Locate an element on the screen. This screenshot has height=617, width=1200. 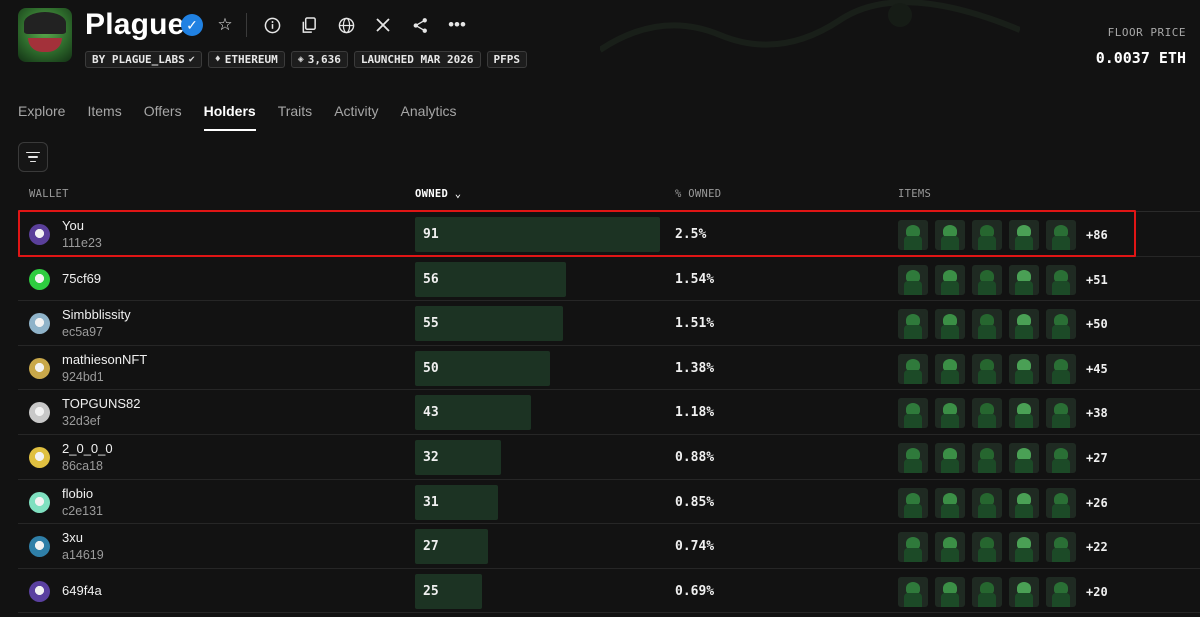
more-items-count: +20 is located at coordinates (1097, 592).